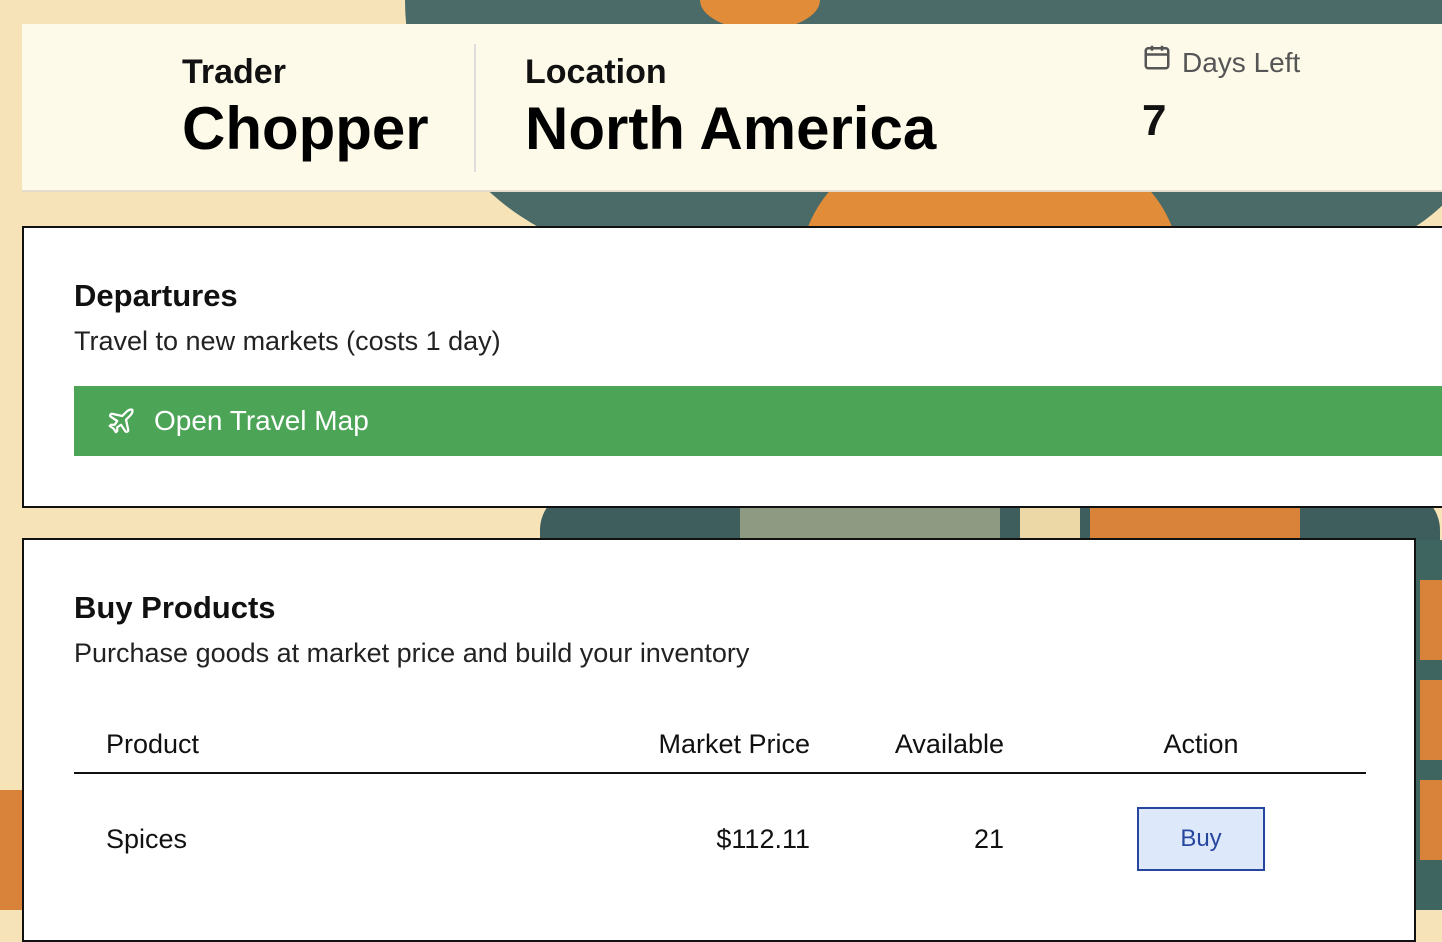 The width and height of the screenshot is (1442, 942). What do you see at coordinates (175, 607) in the screenshot?
I see `buy-products-title: Buy Products` at bounding box center [175, 607].